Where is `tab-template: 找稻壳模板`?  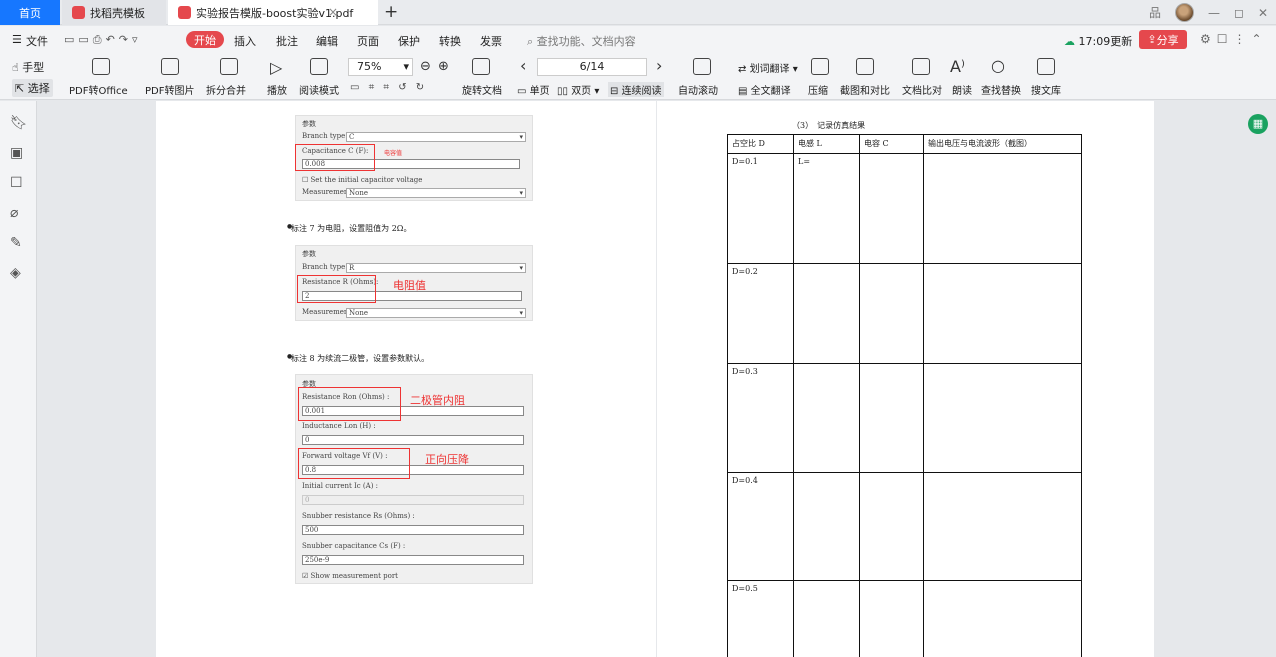 tab-template: 找稻壳模板 is located at coordinates (114, 12).